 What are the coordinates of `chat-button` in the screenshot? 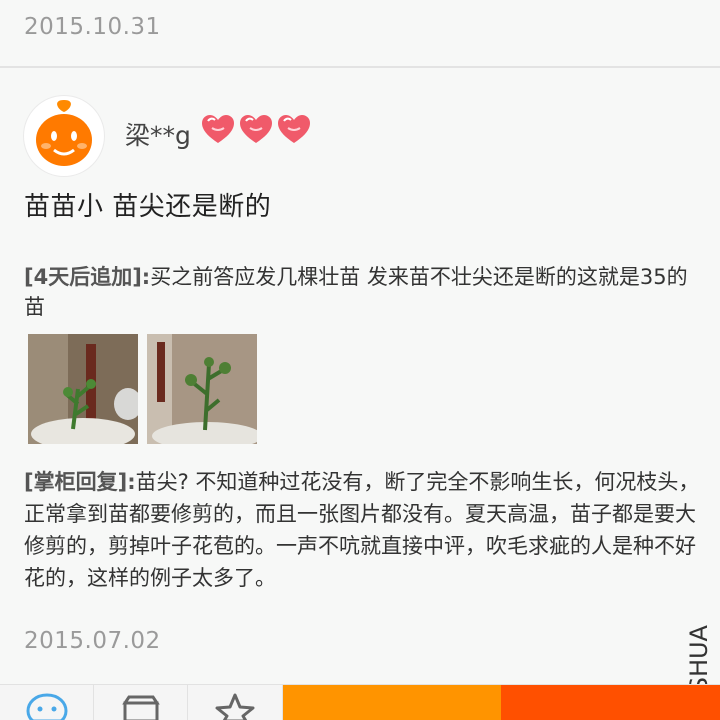 It's located at (47, 702).